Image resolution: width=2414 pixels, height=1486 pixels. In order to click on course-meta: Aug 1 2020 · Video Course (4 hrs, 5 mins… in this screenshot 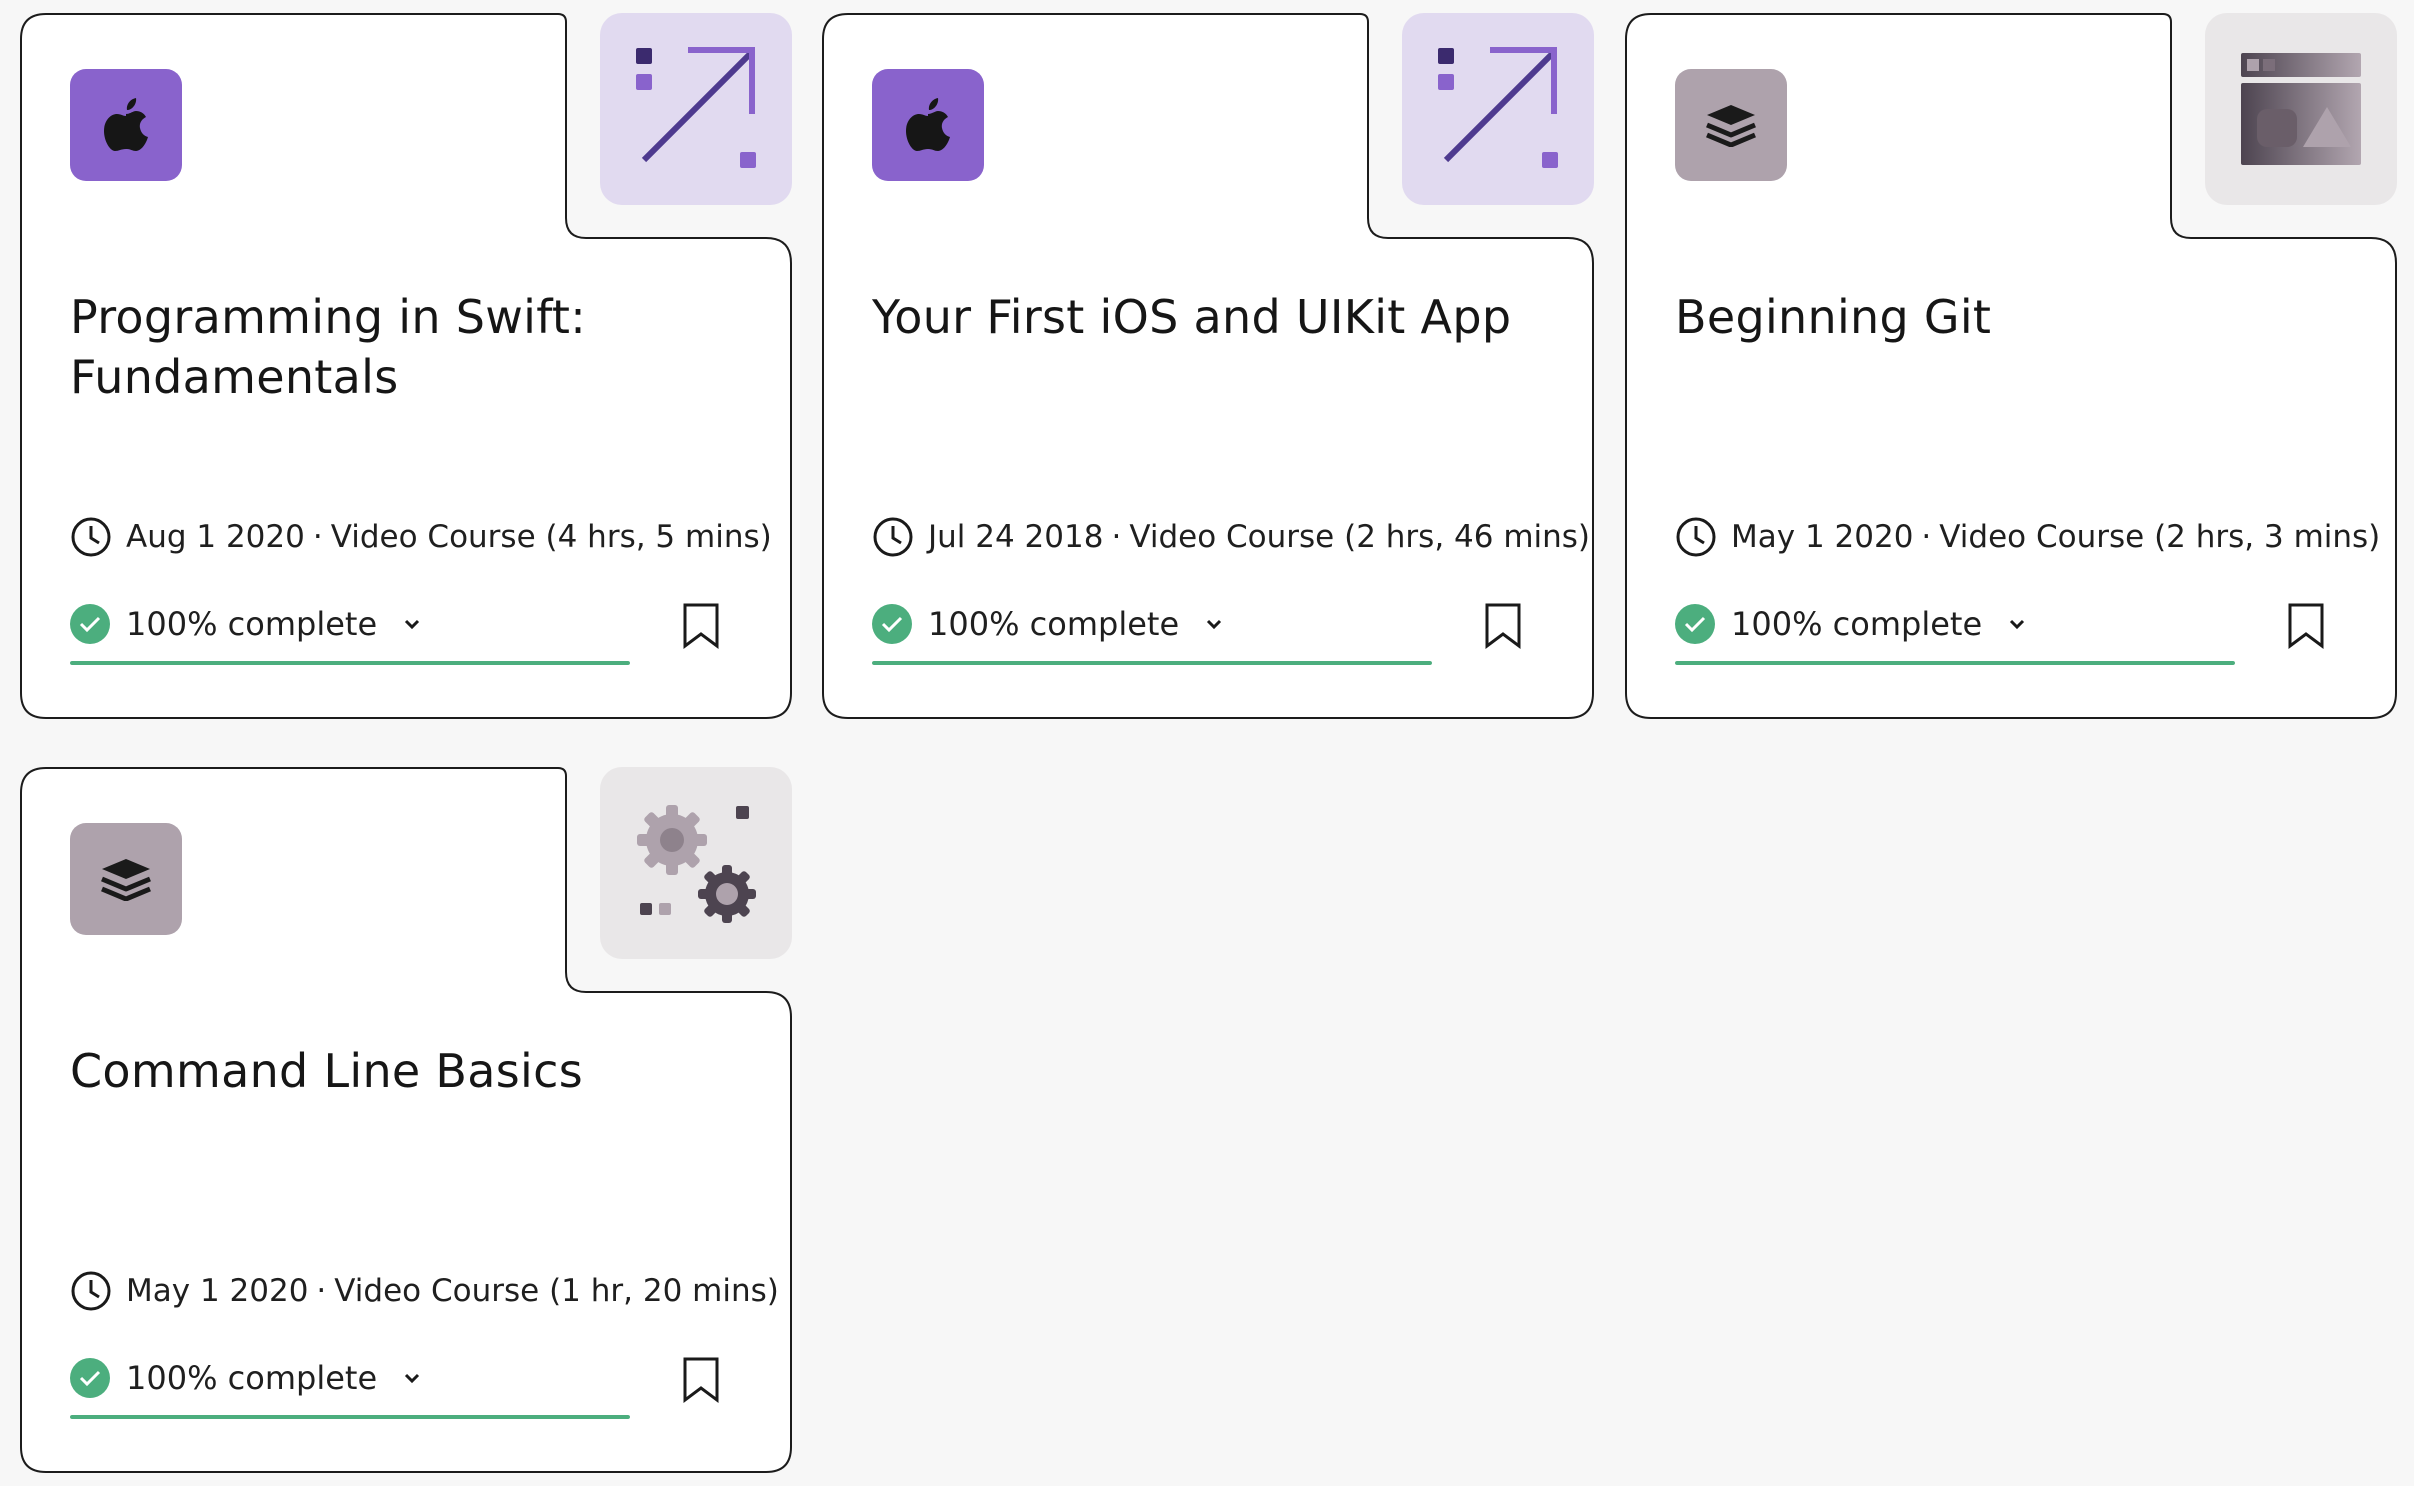, I will do `click(421, 537)`.